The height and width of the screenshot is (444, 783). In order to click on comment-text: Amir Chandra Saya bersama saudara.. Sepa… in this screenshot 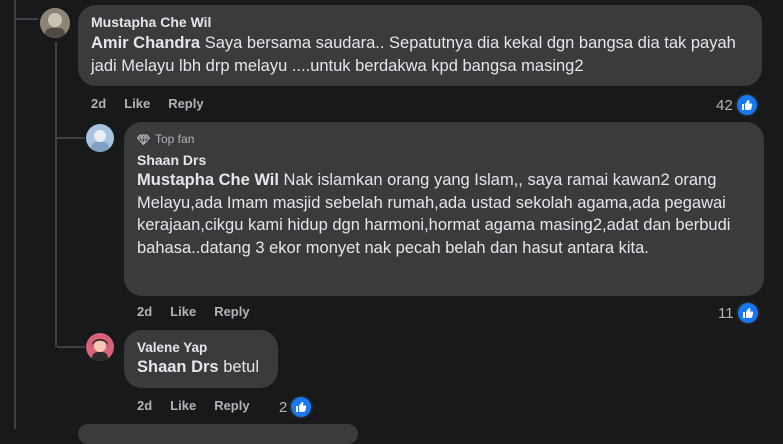, I will do `click(420, 54)`.